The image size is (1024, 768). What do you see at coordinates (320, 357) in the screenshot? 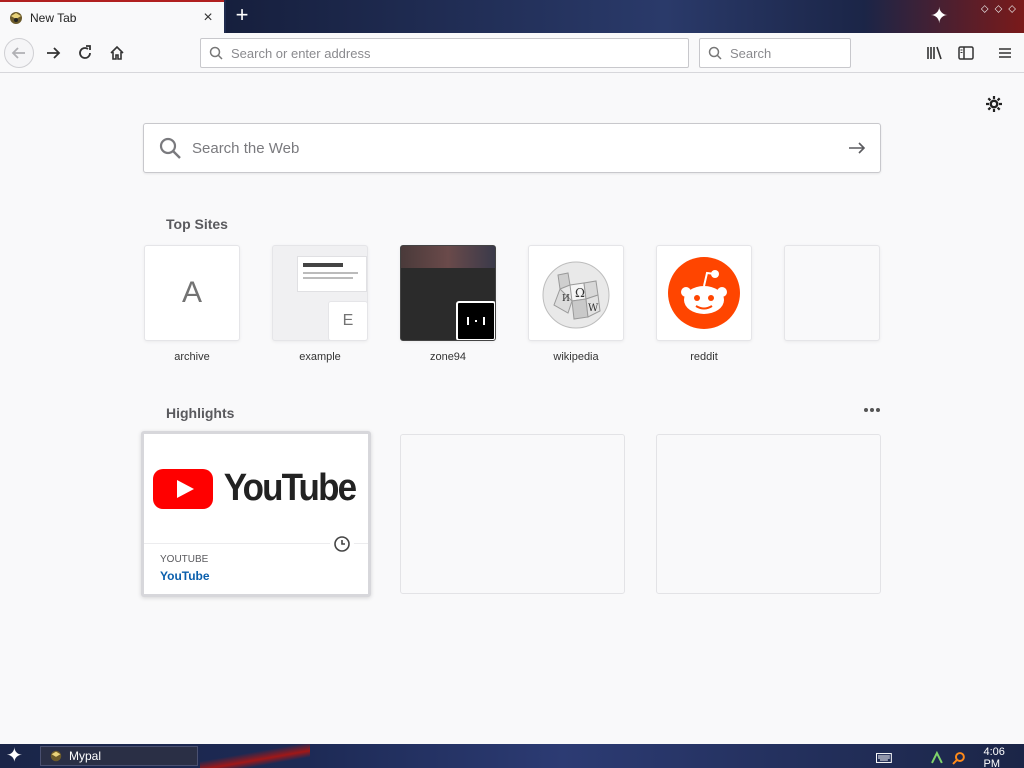
I see `site-label: example` at bounding box center [320, 357].